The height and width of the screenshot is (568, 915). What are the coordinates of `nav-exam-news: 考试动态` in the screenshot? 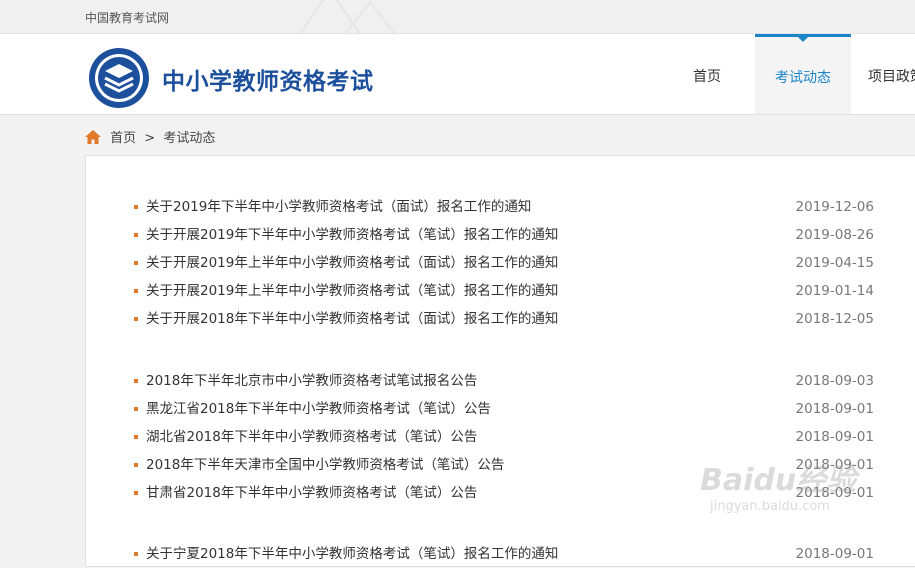 It's located at (803, 74).